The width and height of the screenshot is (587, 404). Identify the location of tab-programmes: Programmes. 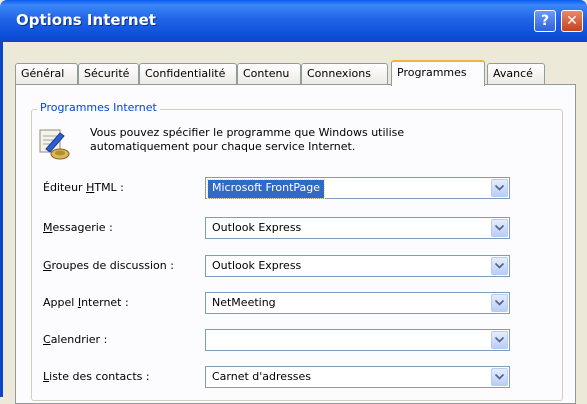
(438, 73).